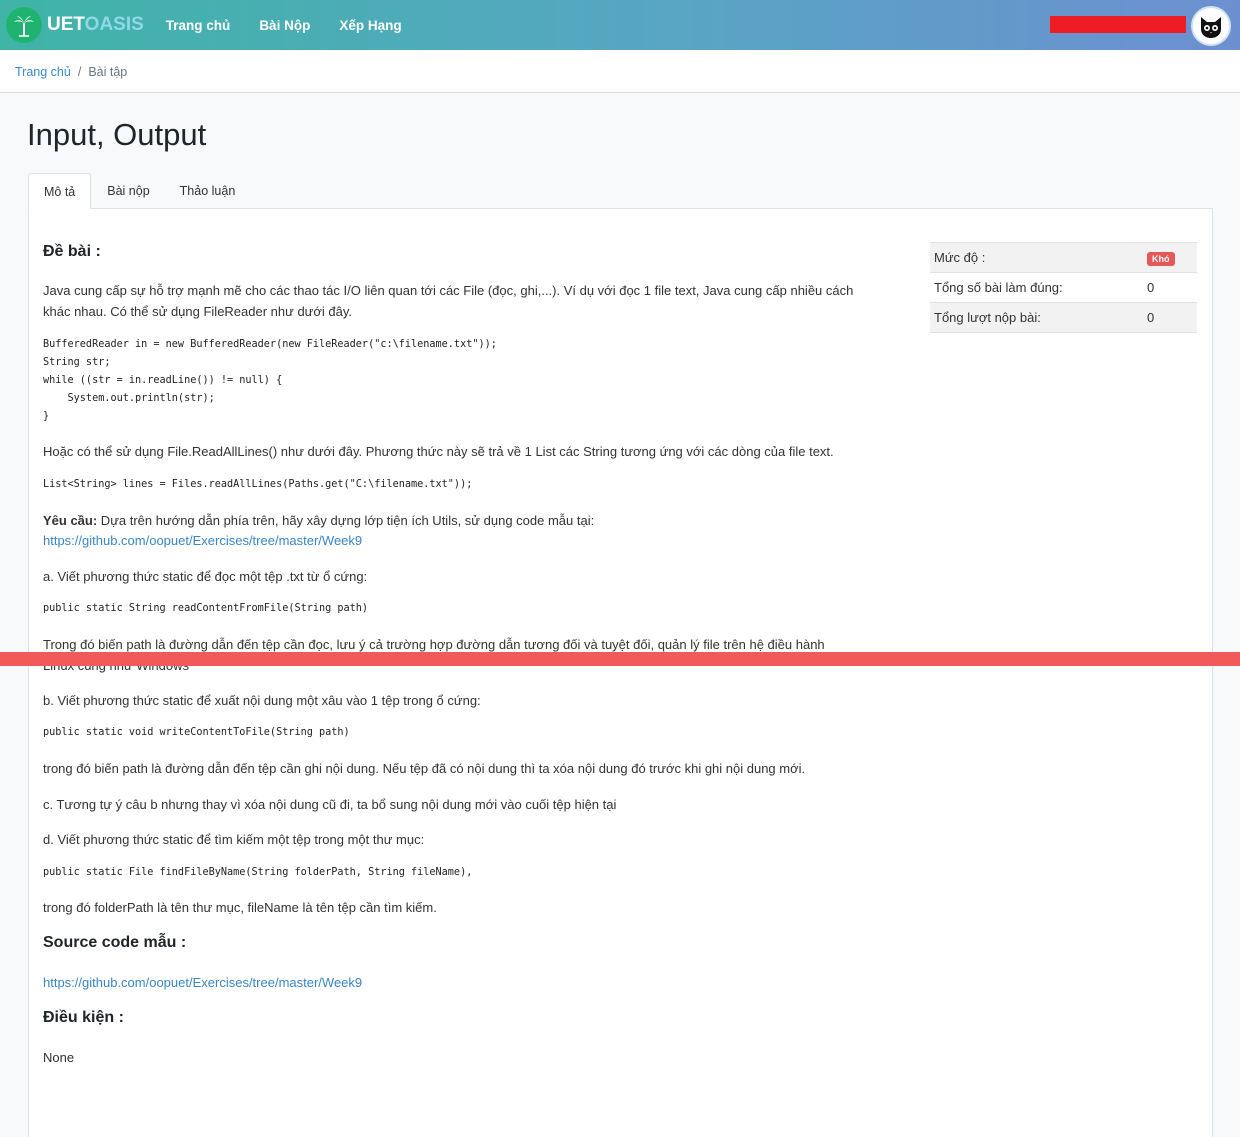 Image resolution: width=1240 pixels, height=1137 pixels. What do you see at coordinates (620, 25) in the screenshot?
I see `top-navbar: UETOASIS Trang chủ Bài Nộp Xếp Hạng` at bounding box center [620, 25].